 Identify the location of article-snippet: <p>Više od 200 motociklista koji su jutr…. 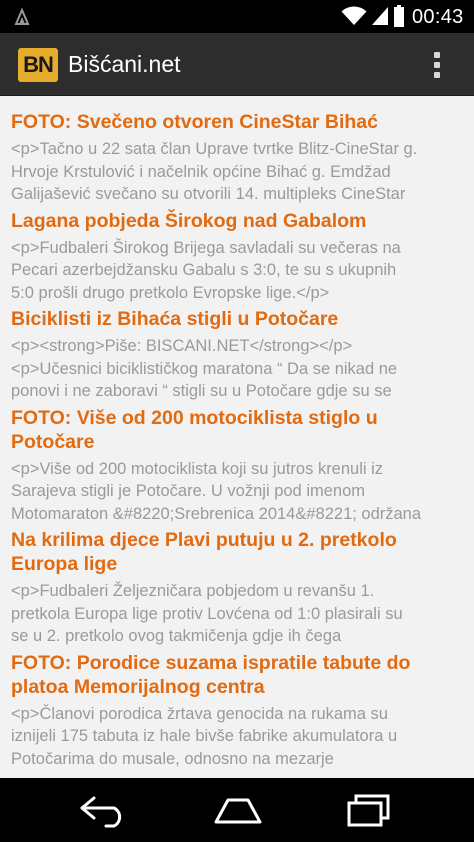
(242, 492).